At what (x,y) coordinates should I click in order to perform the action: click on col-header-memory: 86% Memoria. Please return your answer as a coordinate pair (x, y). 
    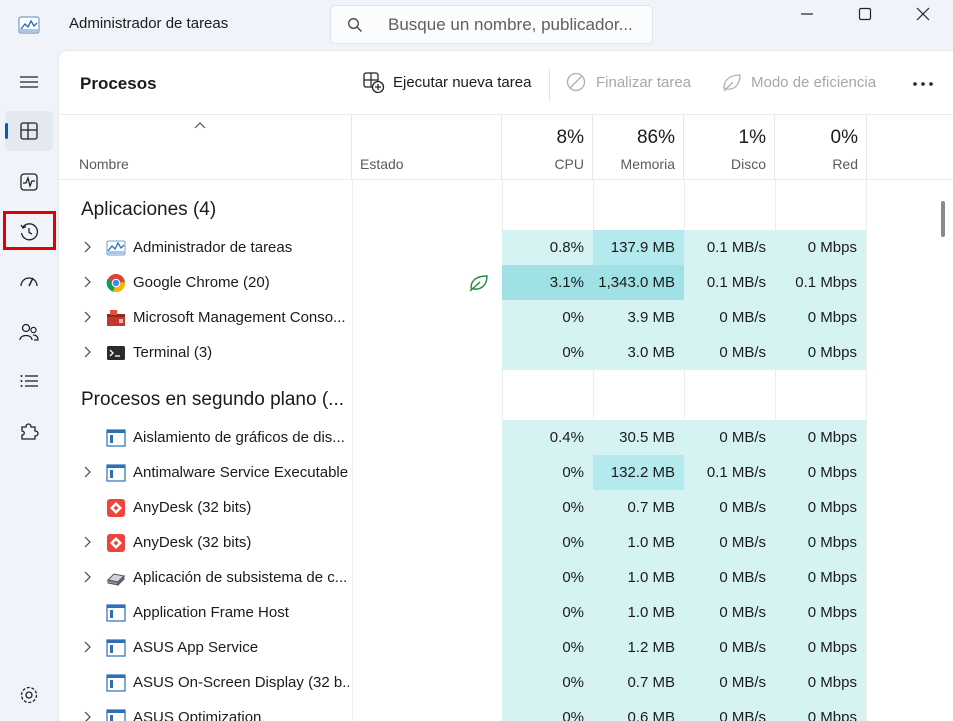
    Looking at the image, I should click on (638, 147).